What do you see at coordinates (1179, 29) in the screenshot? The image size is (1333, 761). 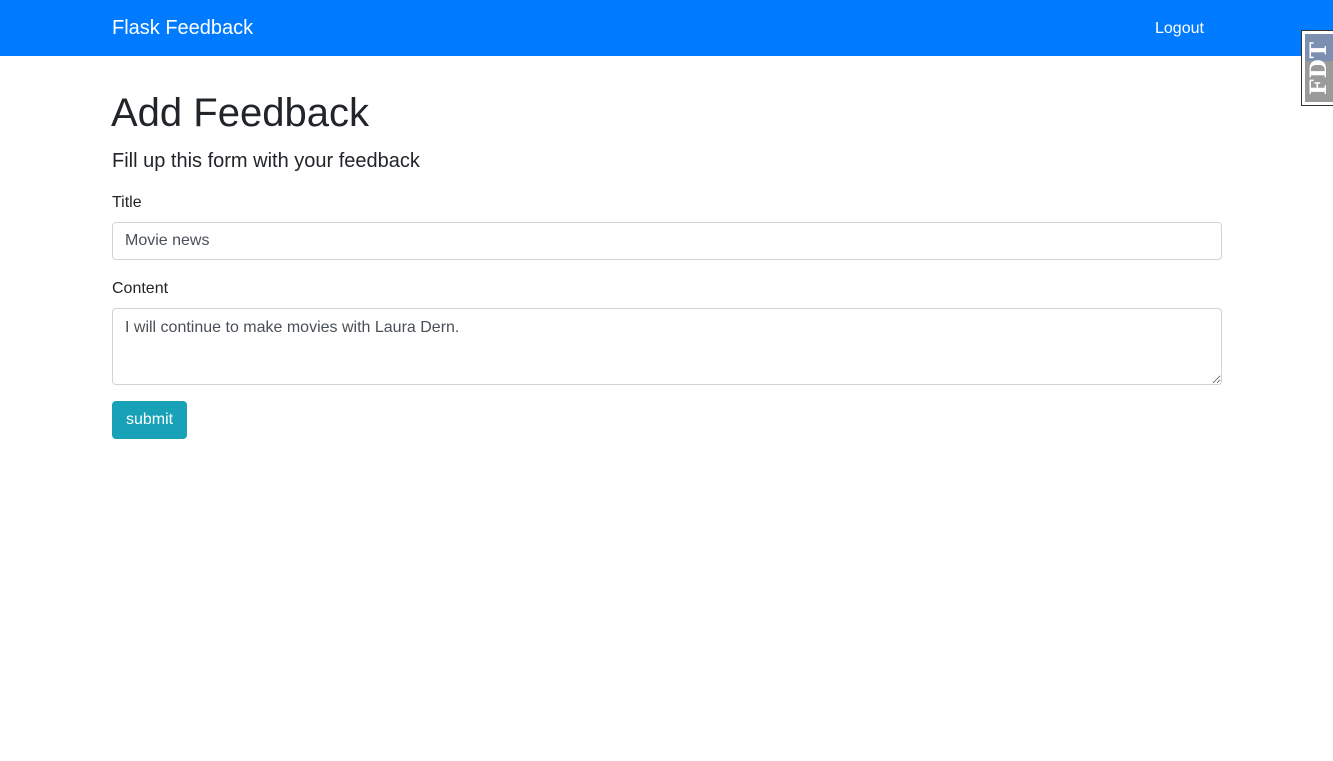 I see `logout-link: Logout` at bounding box center [1179, 29].